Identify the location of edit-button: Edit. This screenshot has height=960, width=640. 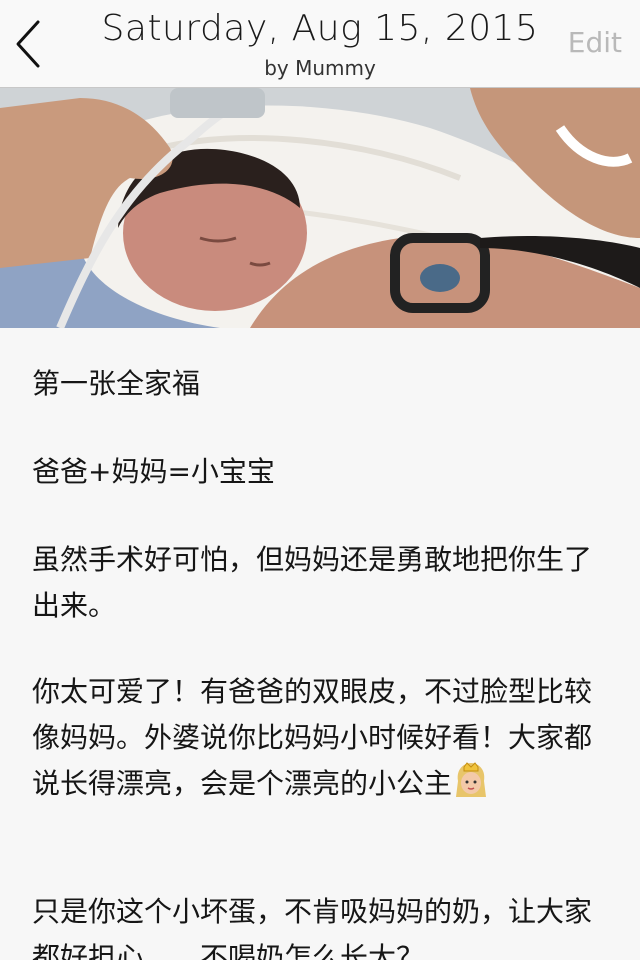
(595, 42).